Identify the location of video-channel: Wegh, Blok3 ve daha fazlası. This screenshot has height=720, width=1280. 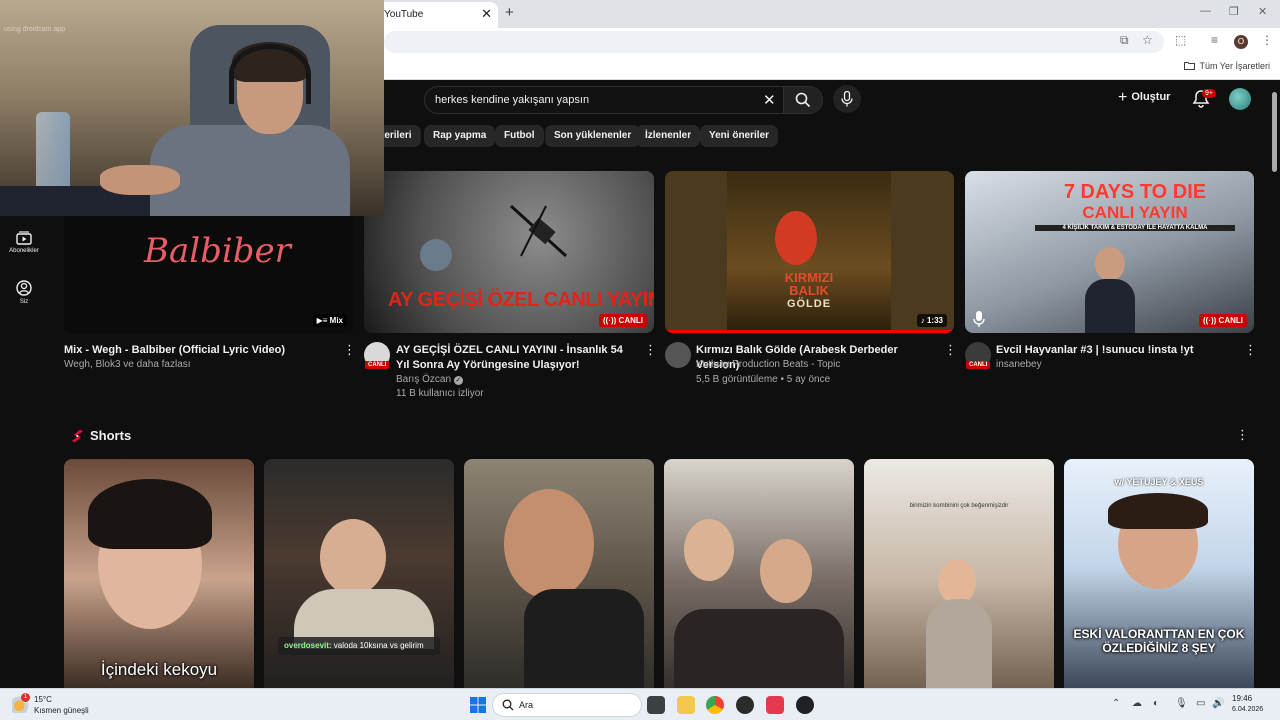
(127, 364).